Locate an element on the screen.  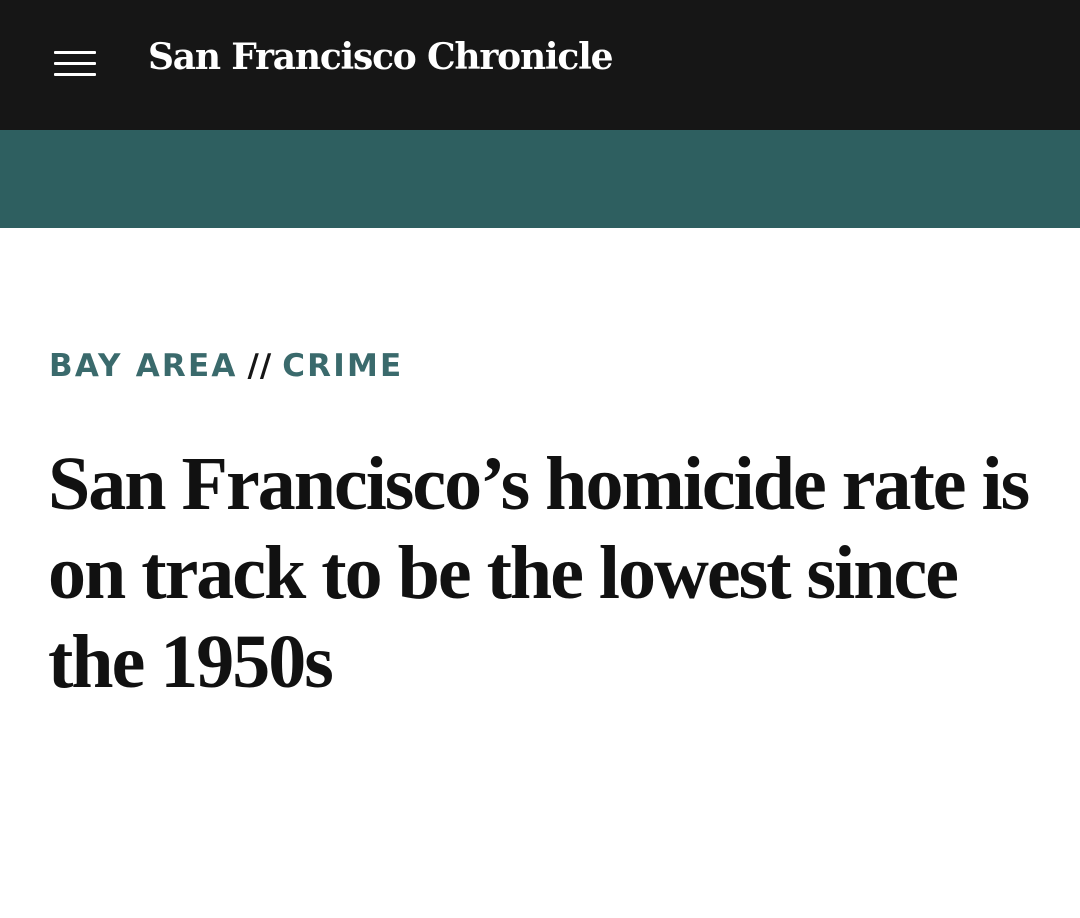
section-link-bay-area: BAY AREA is located at coordinates (143, 366).